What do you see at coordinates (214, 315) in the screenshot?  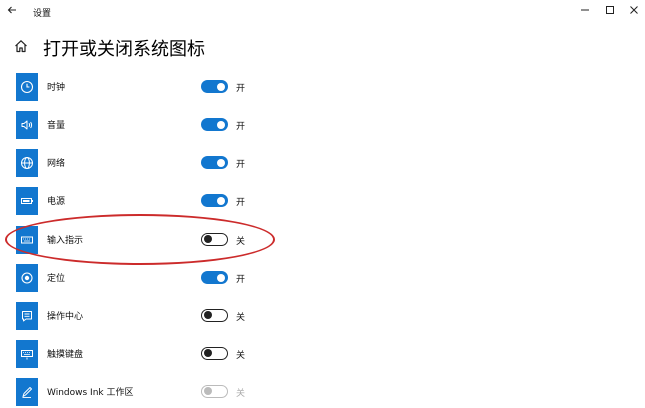 I see `toggle-switch-action-center` at bounding box center [214, 315].